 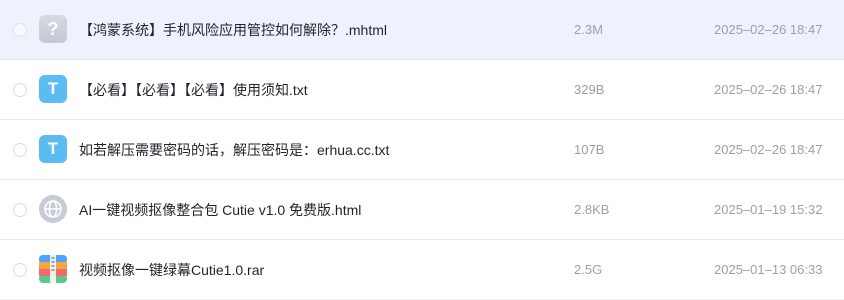 I want to click on file-size: 107B, so click(x=589, y=149).